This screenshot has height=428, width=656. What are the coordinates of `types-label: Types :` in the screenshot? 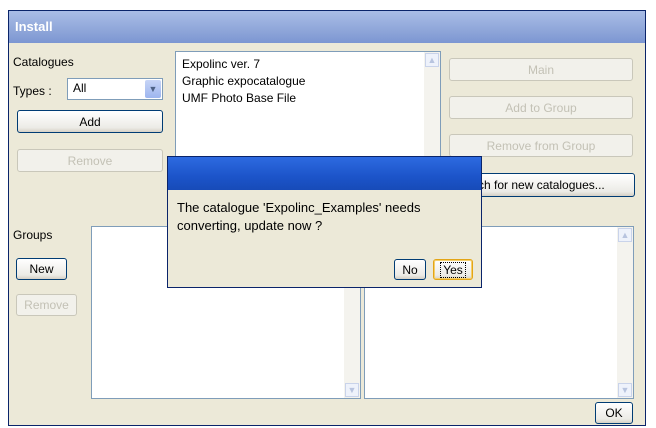 It's located at (32, 91).